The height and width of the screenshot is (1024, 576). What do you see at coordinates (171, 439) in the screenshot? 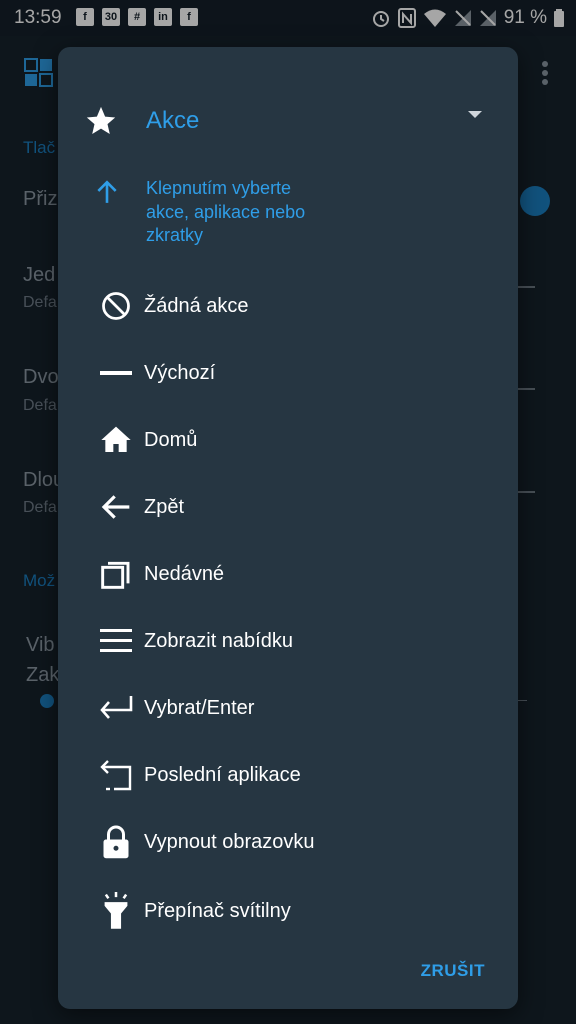
I see `action-item-label: Domů` at bounding box center [171, 439].